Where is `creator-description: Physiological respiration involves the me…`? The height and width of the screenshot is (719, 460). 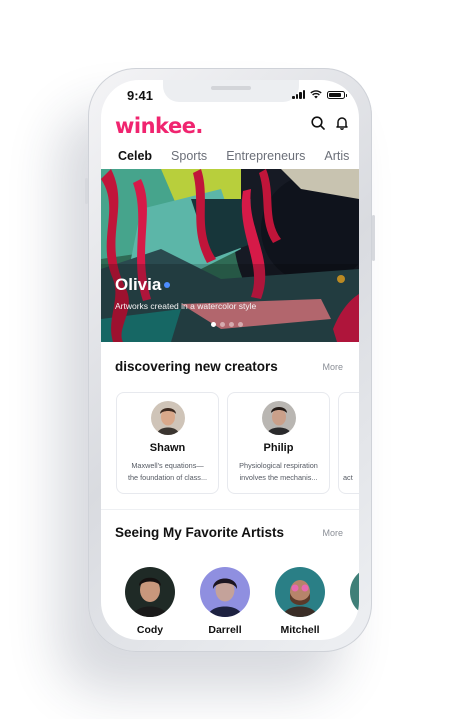 creator-description: Physiological respiration involves the me… is located at coordinates (278, 471).